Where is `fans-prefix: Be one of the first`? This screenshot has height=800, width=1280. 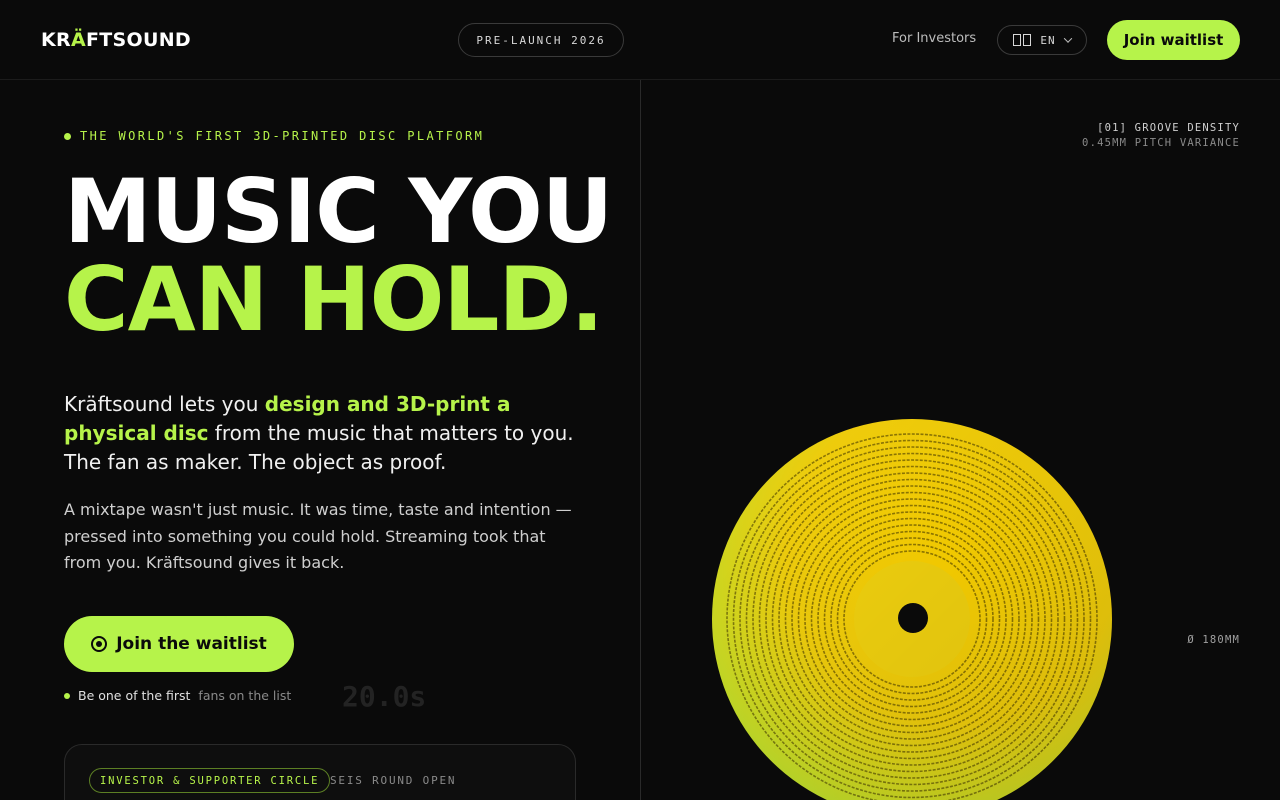 fans-prefix: Be one of the first is located at coordinates (134, 695).